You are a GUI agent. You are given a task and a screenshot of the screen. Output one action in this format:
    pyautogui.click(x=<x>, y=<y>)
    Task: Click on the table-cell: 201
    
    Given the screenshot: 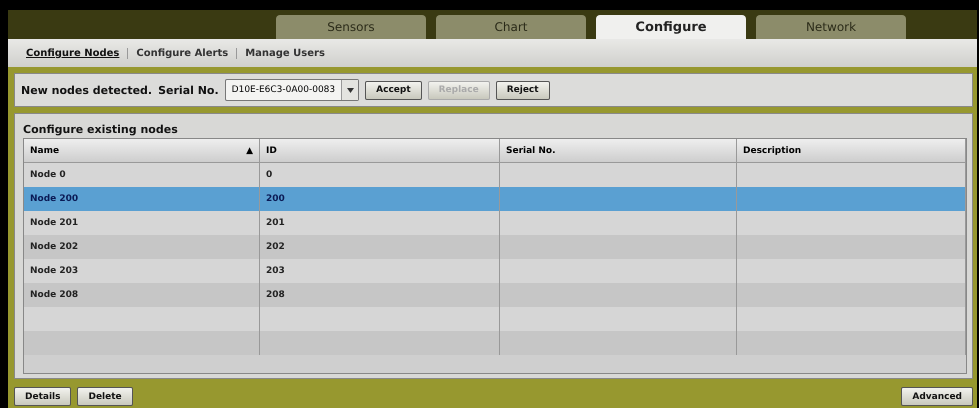 What is the action you would take?
    pyautogui.click(x=380, y=223)
    